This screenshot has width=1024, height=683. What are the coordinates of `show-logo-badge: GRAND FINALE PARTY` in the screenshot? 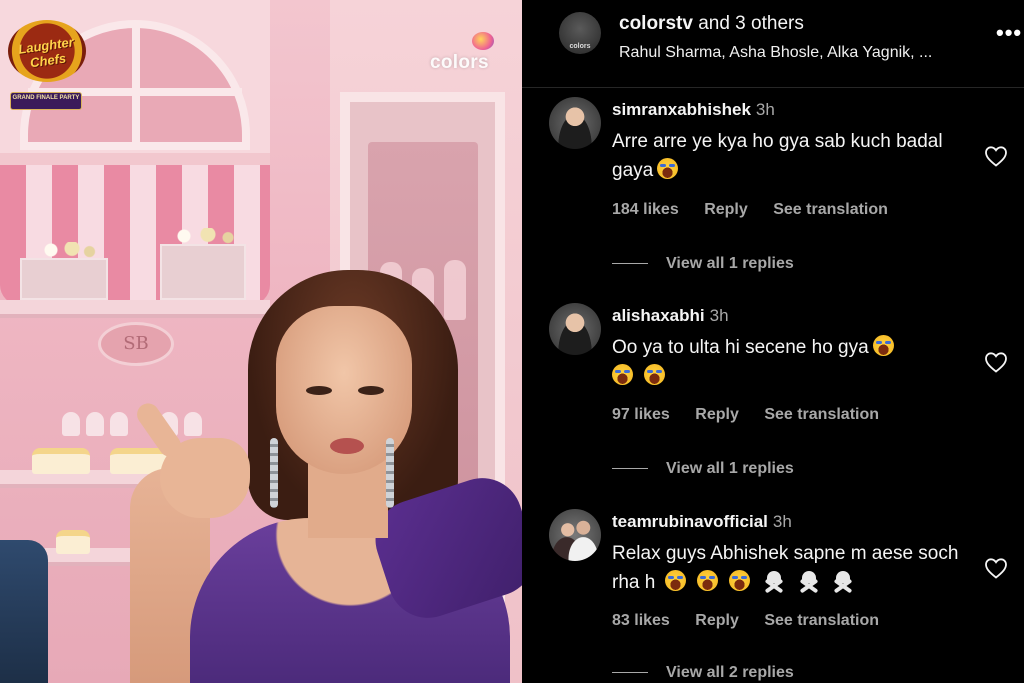 It's located at (46, 101).